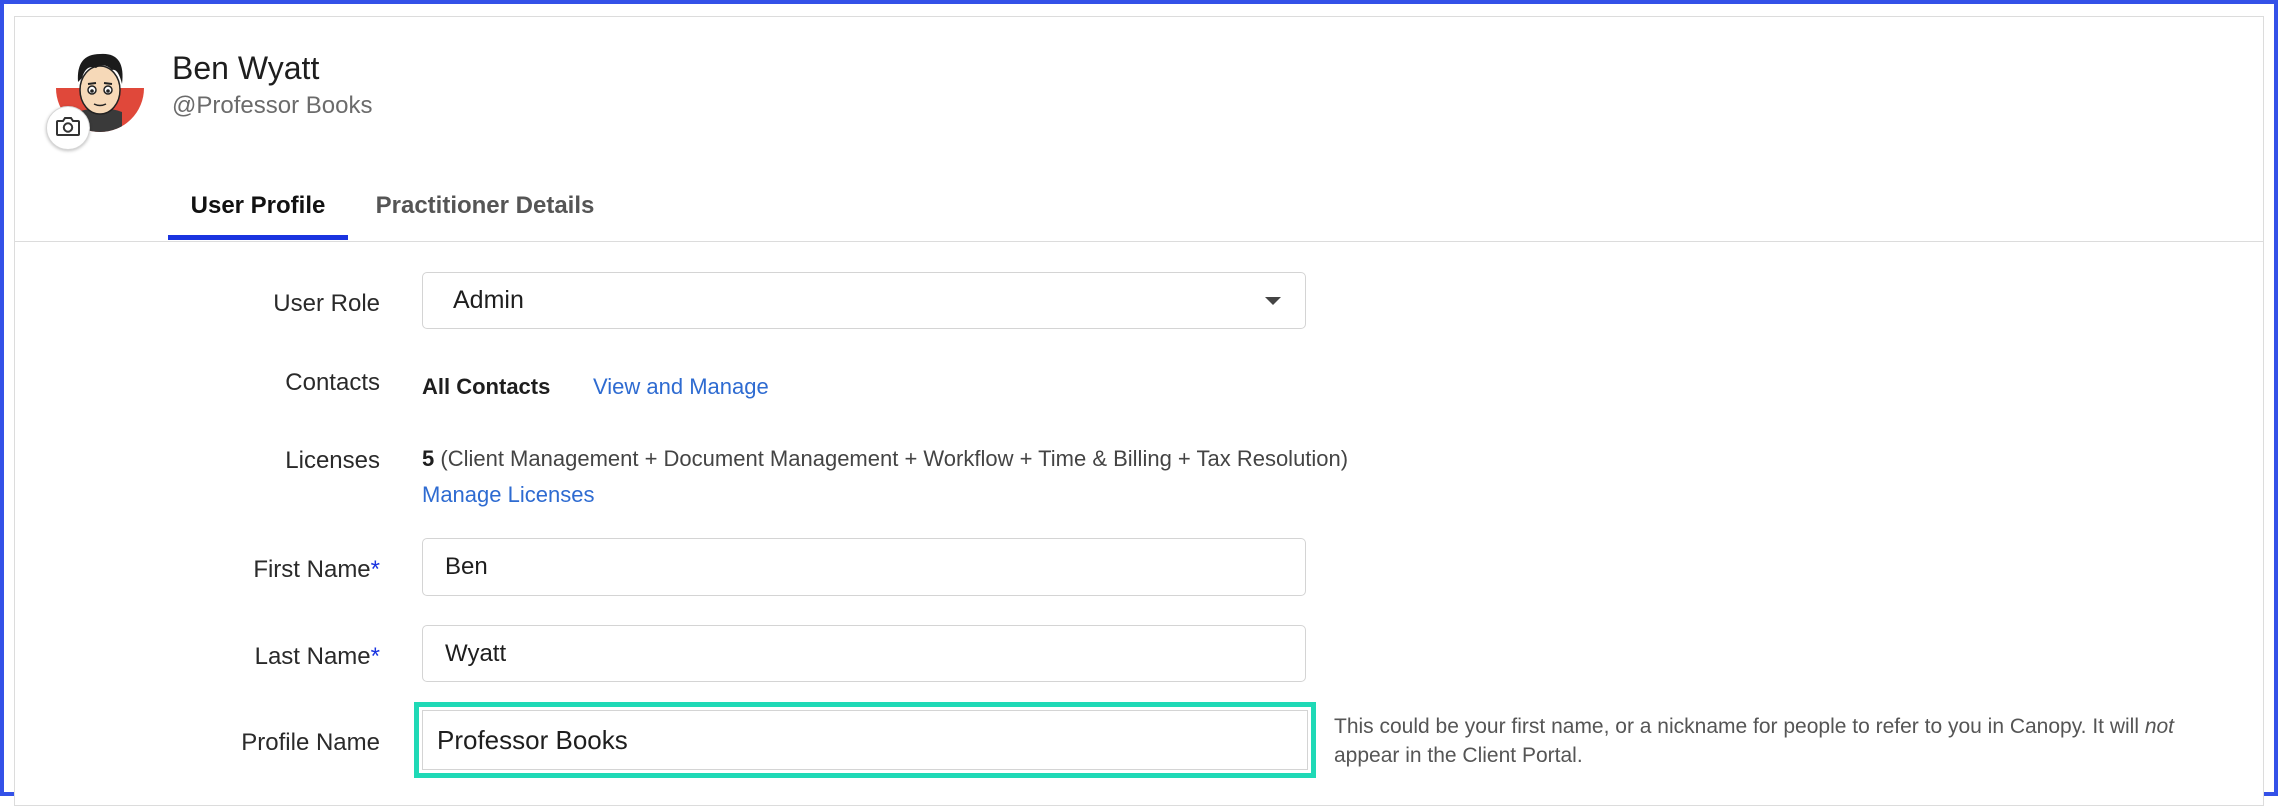 The height and width of the screenshot is (806, 2278). What do you see at coordinates (681, 387) in the screenshot?
I see `view-and-manage-link: View and Manage` at bounding box center [681, 387].